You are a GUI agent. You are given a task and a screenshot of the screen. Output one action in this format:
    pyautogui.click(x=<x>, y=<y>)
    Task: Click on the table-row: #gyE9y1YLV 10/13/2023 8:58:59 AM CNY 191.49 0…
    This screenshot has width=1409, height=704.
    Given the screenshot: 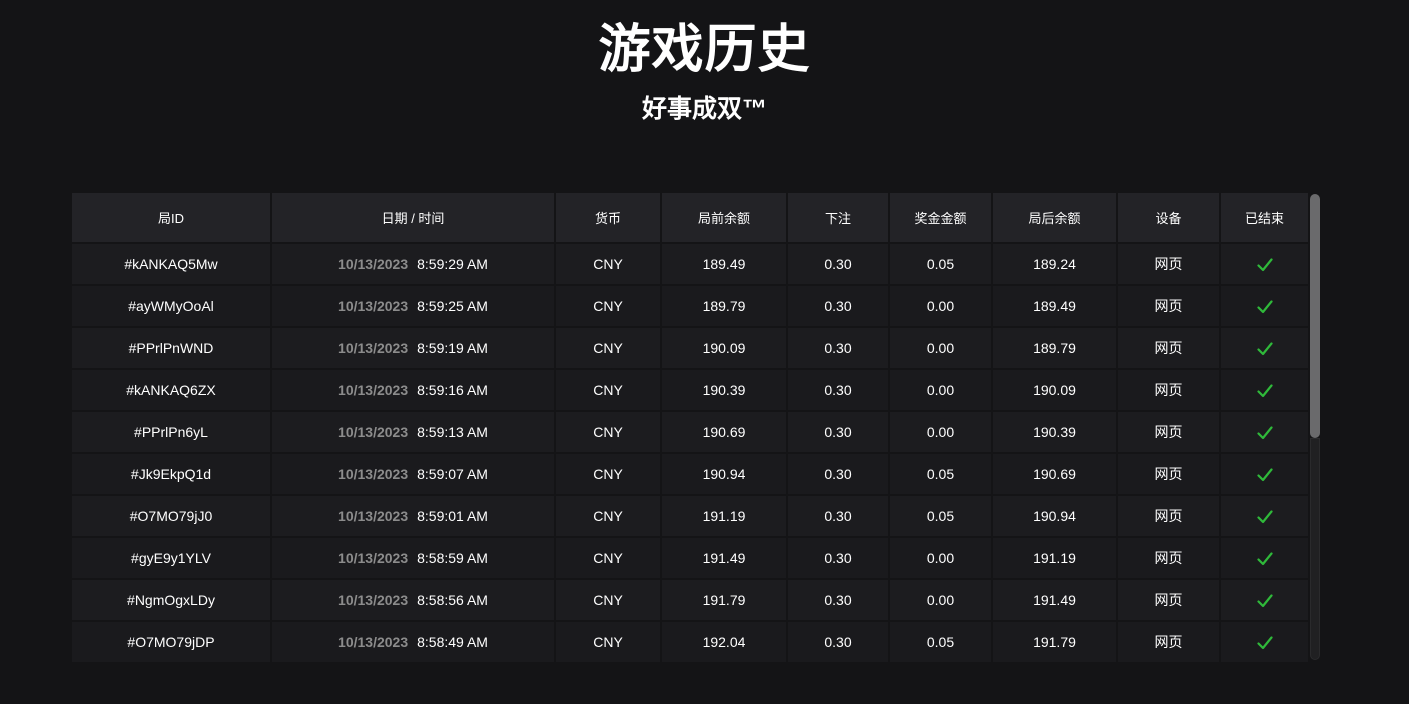 What is the action you would take?
    pyautogui.click(x=690, y=559)
    